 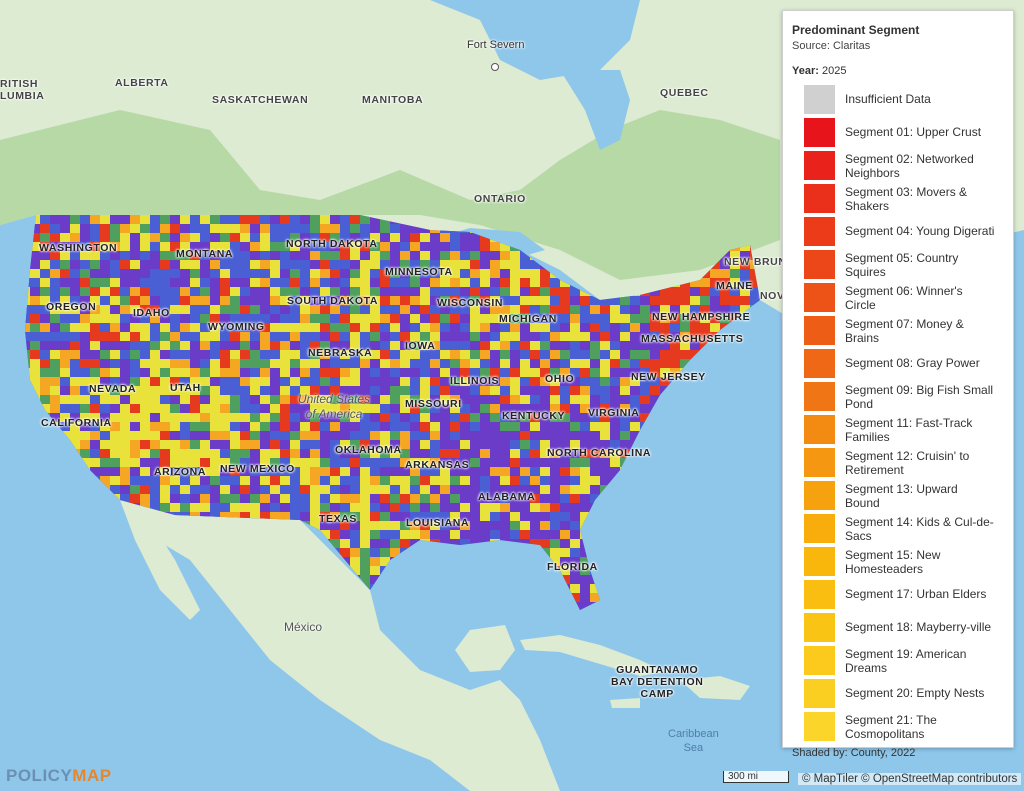 I want to click on legend-label: Insufficient Data, so click(x=888, y=99).